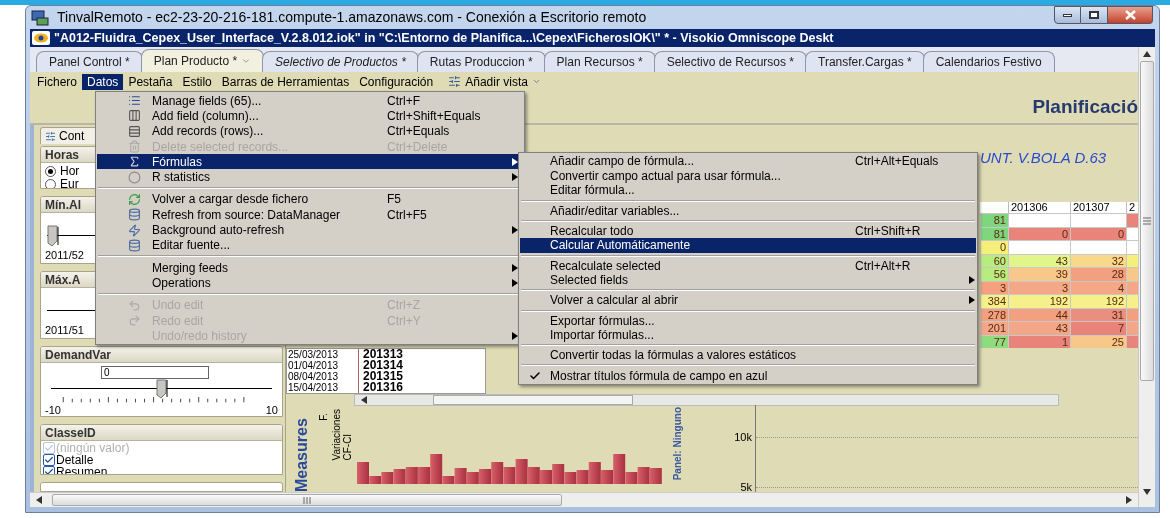 The width and height of the screenshot is (1170, 518). What do you see at coordinates (748, 300) in the screenshot?
I see `menu-item: Volver a calcular al abrir` at bounding box center [748, 300].